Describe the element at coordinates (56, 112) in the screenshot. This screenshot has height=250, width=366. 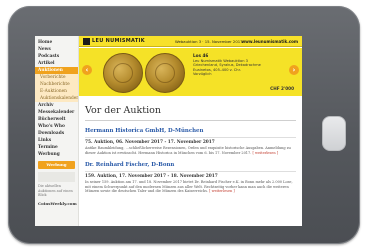
I see `sidebar-item-messekalender: Messekalender` at that location.